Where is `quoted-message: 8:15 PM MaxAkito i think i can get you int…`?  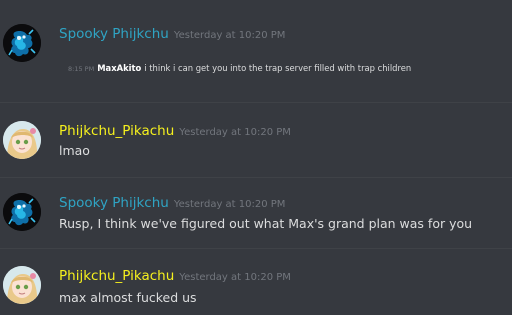
quoted-message: 8:15 PM MaxAkito i think i can get you int… is located at coordinates (239, 68).